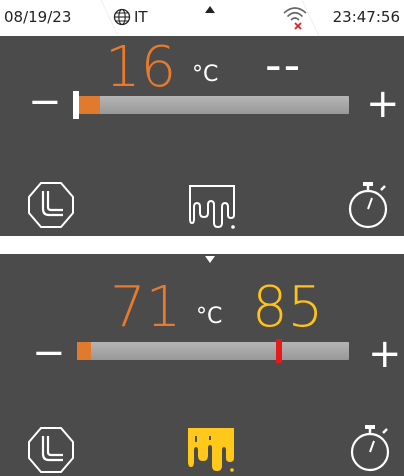 The image size is (404, 476). What do you see at coordinates (279, 351) in the screenshot?
I see `target-marker` at bounding box center [279, 351].